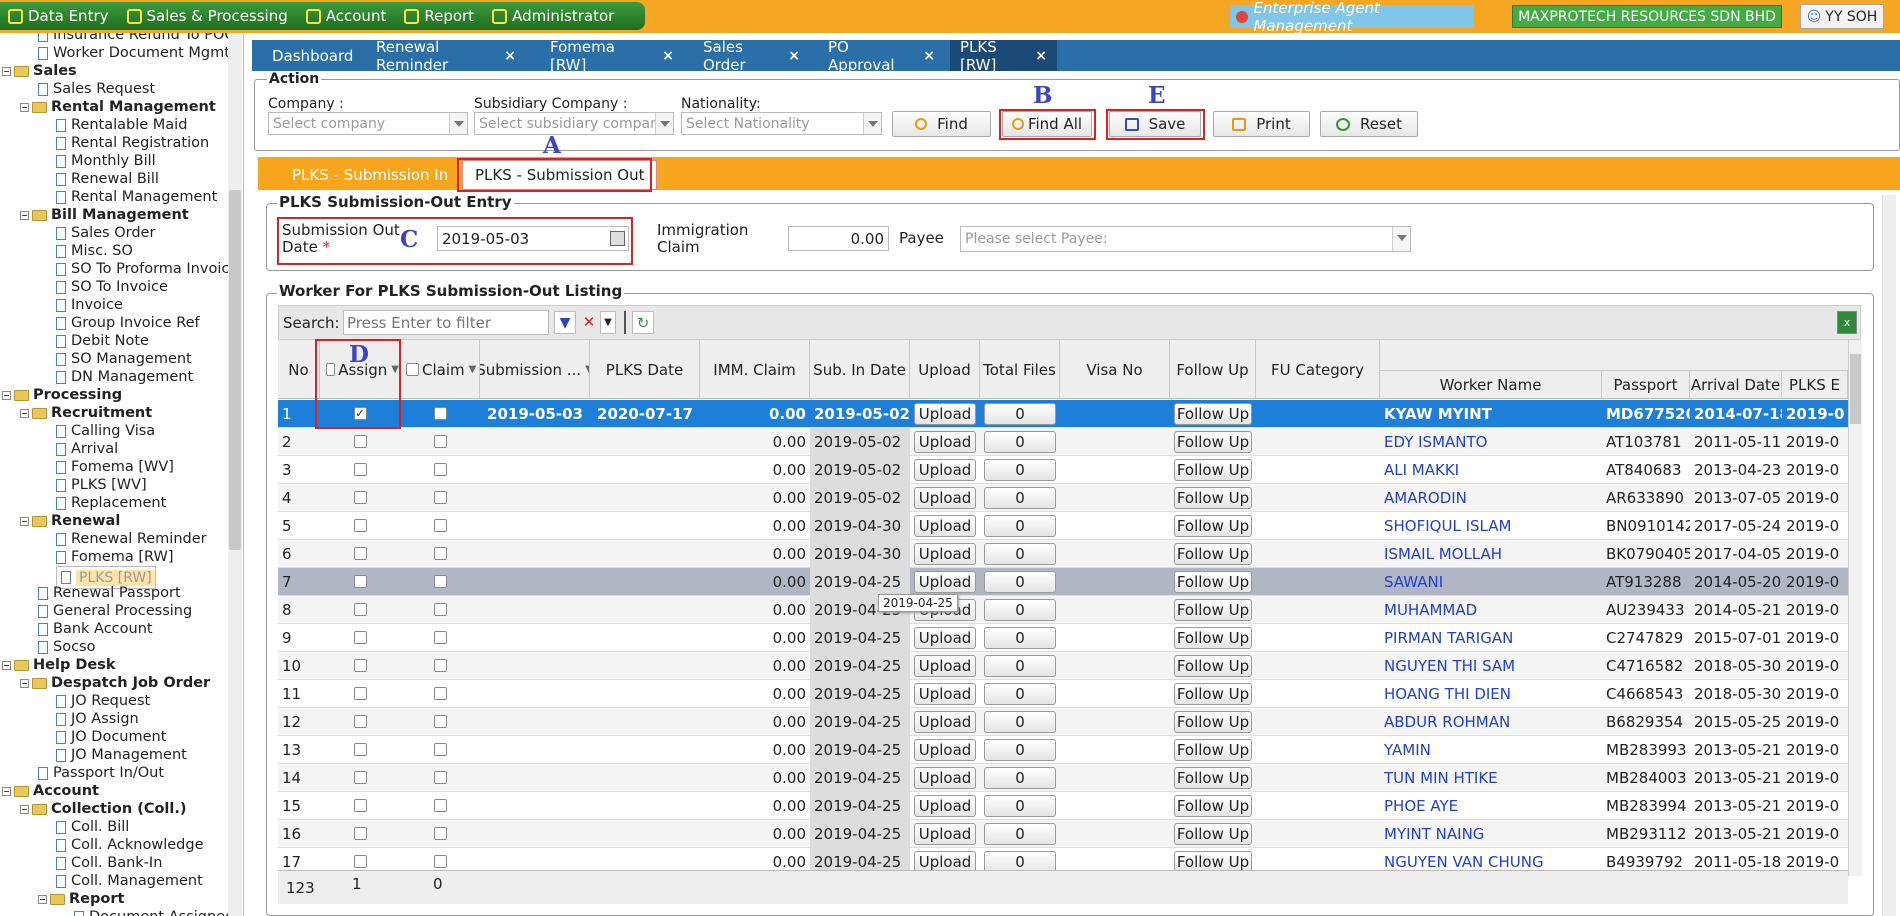 This screenshot has width=1900, height=916. Describe the element at coordinates (473, 369) in the screenshot. I see `sort-chevron-icon: ▼` at that location.